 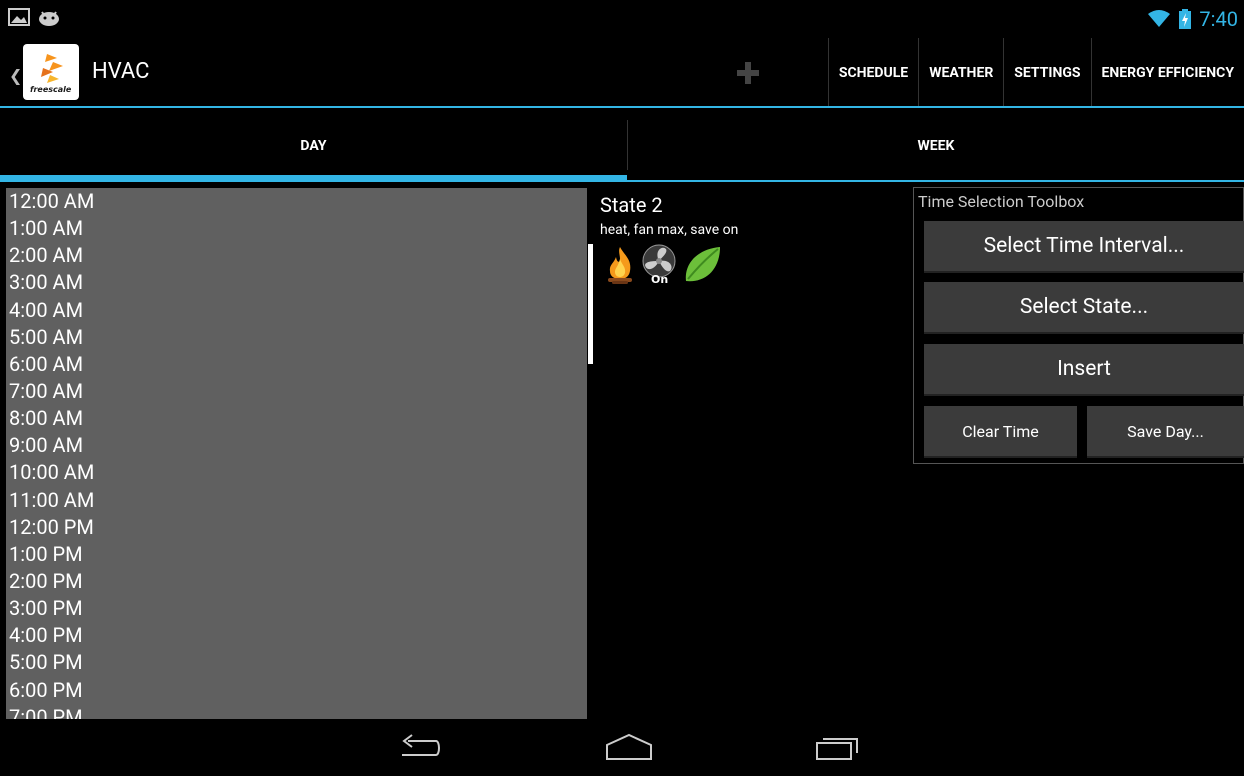 I want to click on time-row-7am: 7:00 AM, so click(x=296, y=391).